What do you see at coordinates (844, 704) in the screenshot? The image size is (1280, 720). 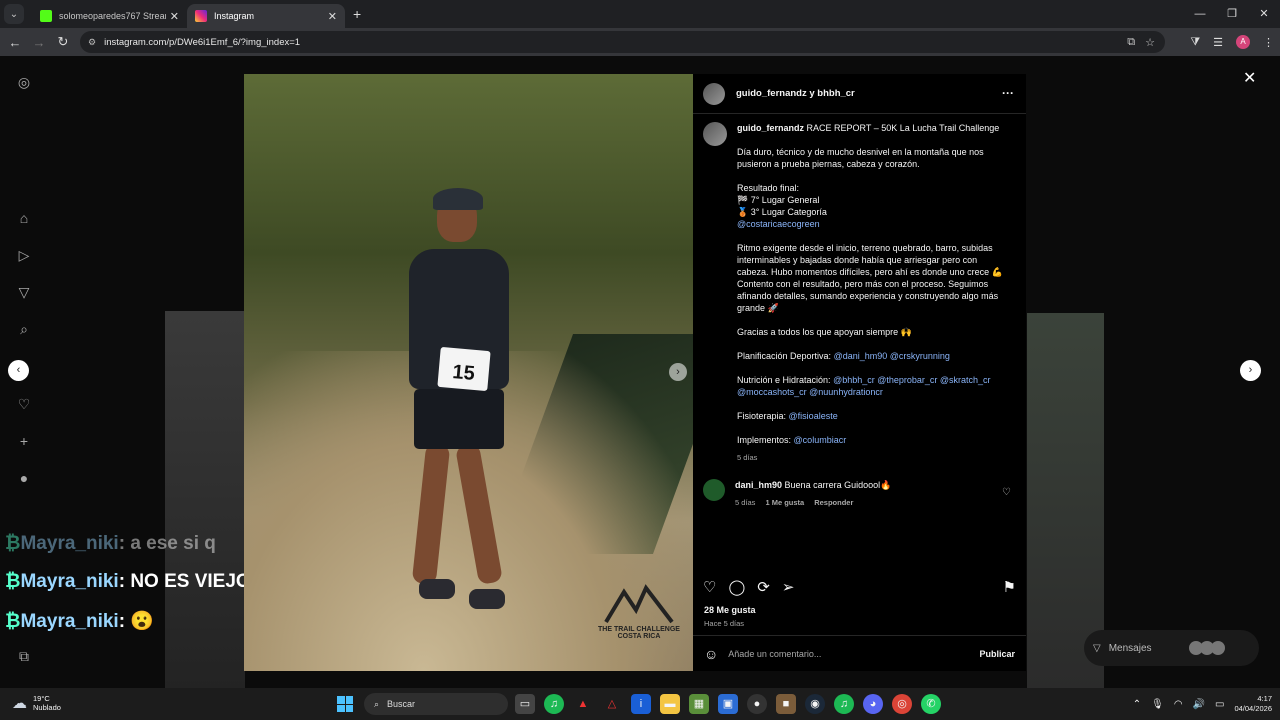 I see `spotify-alt-icon: ♫` at bounding box center [844, 704].